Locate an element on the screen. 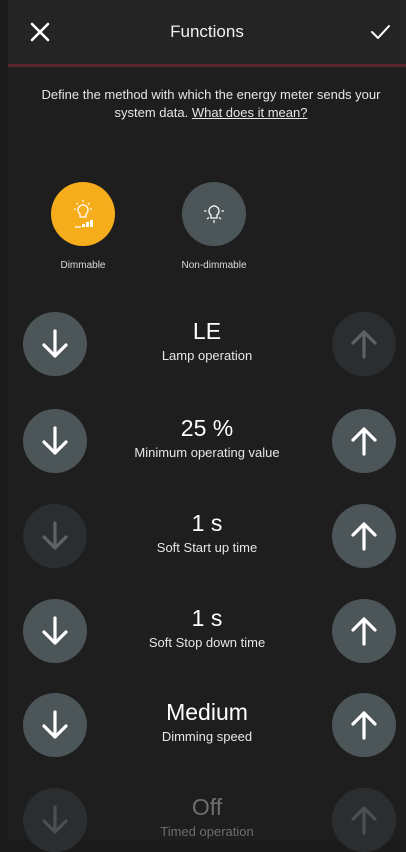 The height and width of the screenshot is (852, 406). setting-value: Medium is located at coordinates (207, 712).